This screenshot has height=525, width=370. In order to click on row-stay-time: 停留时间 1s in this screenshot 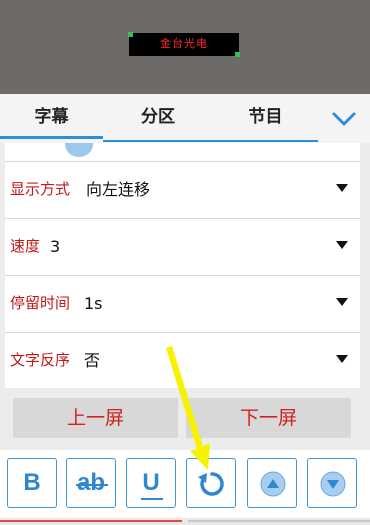, I will do `click(182, 303)`.